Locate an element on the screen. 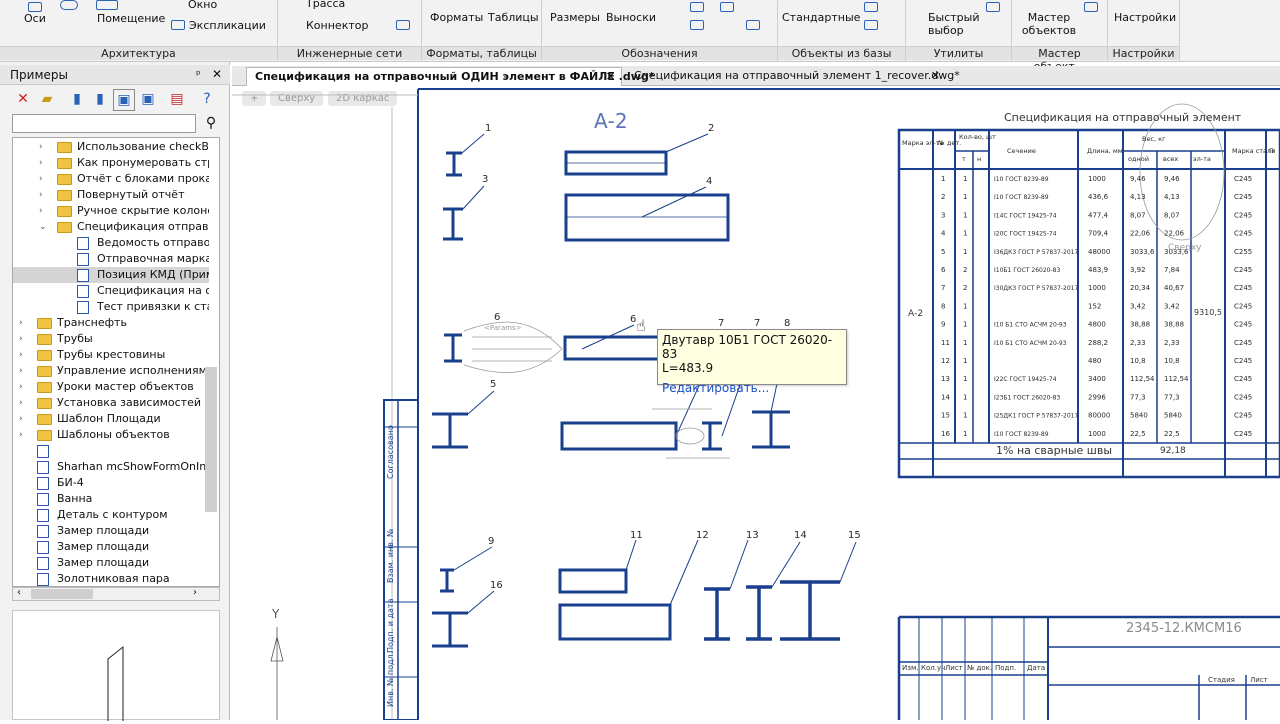  standard-button: Стандартные is located at coordinates (821, 17).